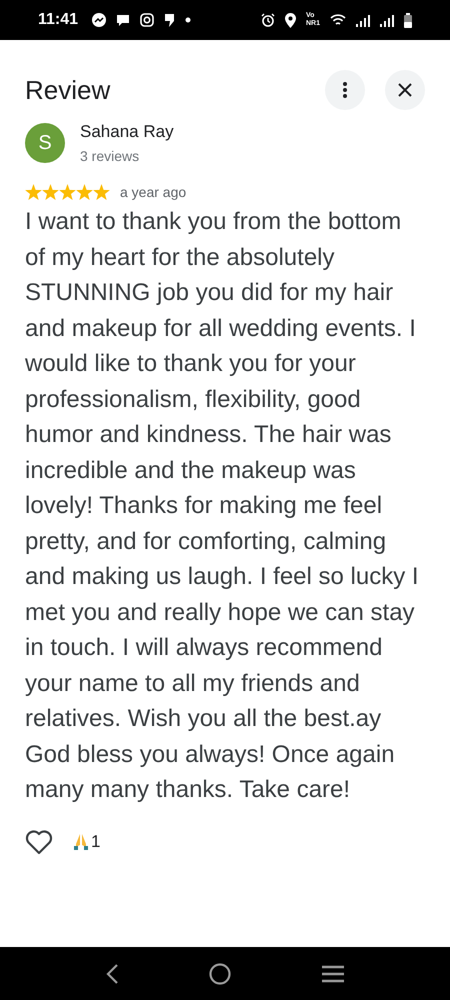 The height and width of the screenshot is (1000, 450). Describe the element at coordinates (99, 20) in the screenshot. I see `messenger-icon` at that location.